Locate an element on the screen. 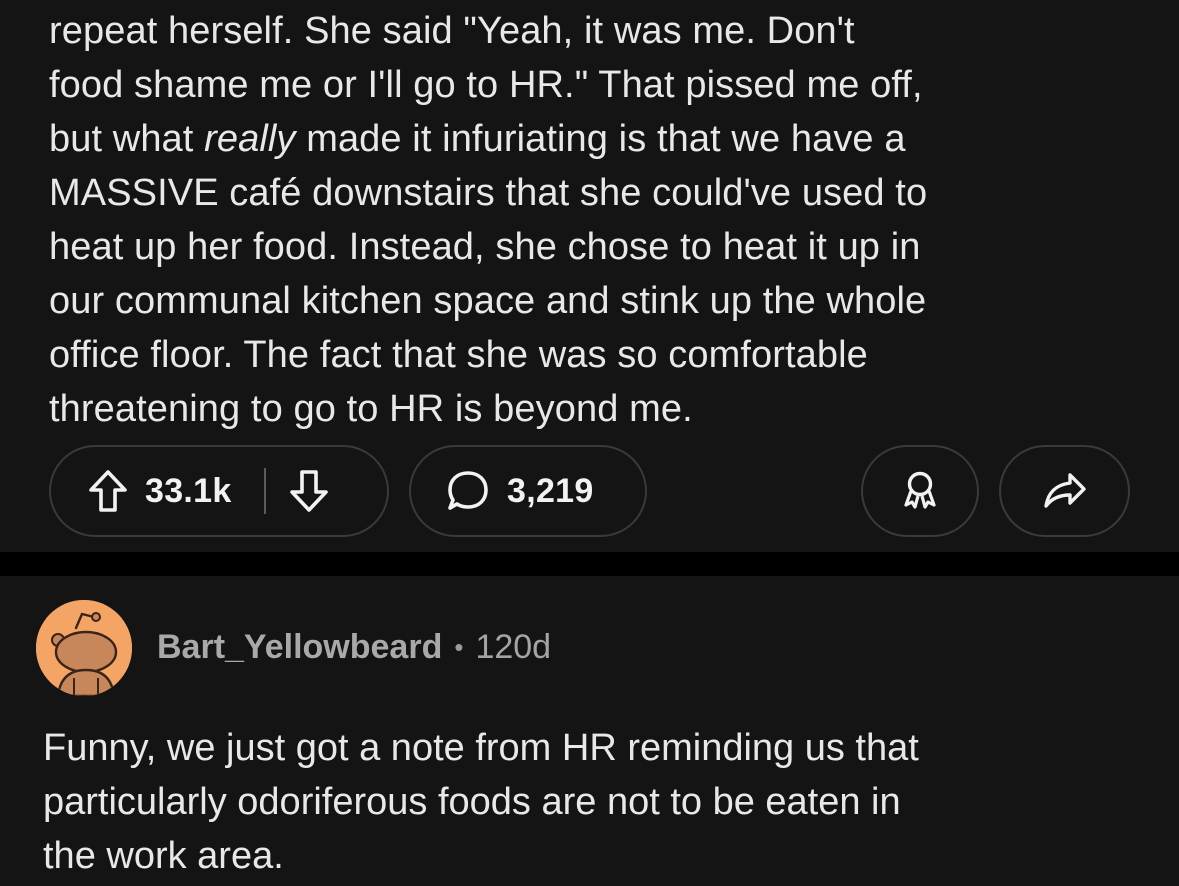 Image resolution: width=1179 pixels, height=886 pixels. comment-count: 3,219 is located at coordinates (550, 490).